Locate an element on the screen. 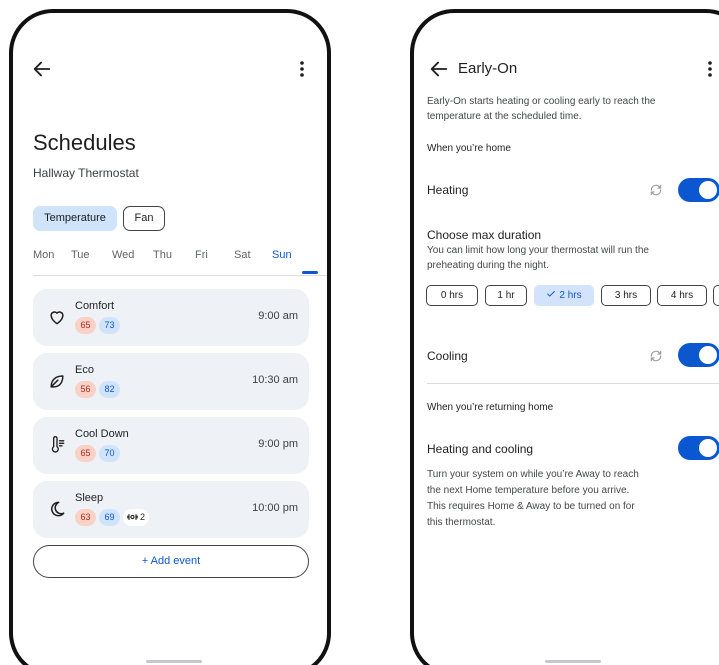 Image resolution: width=719 pixels, height=665 pixels. tab-thu: Thu is located at coordinates (162, 255).